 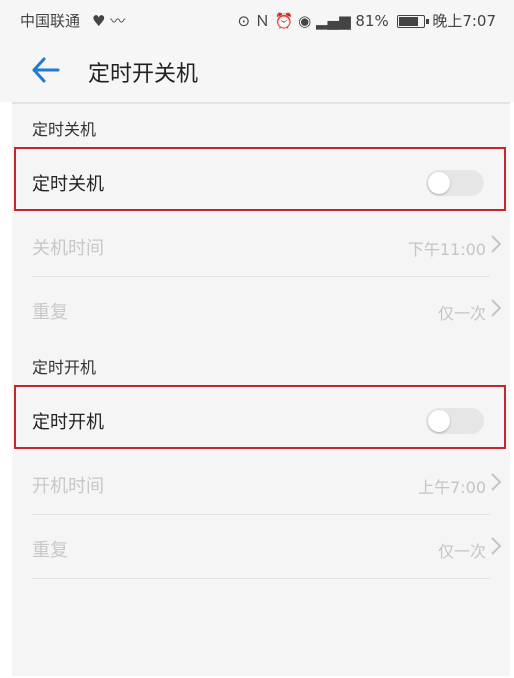 What do you see at coordinates (244, 21) in the screenshot?
I see `headset-icon: ⊙` at bounding box center [244, 21].